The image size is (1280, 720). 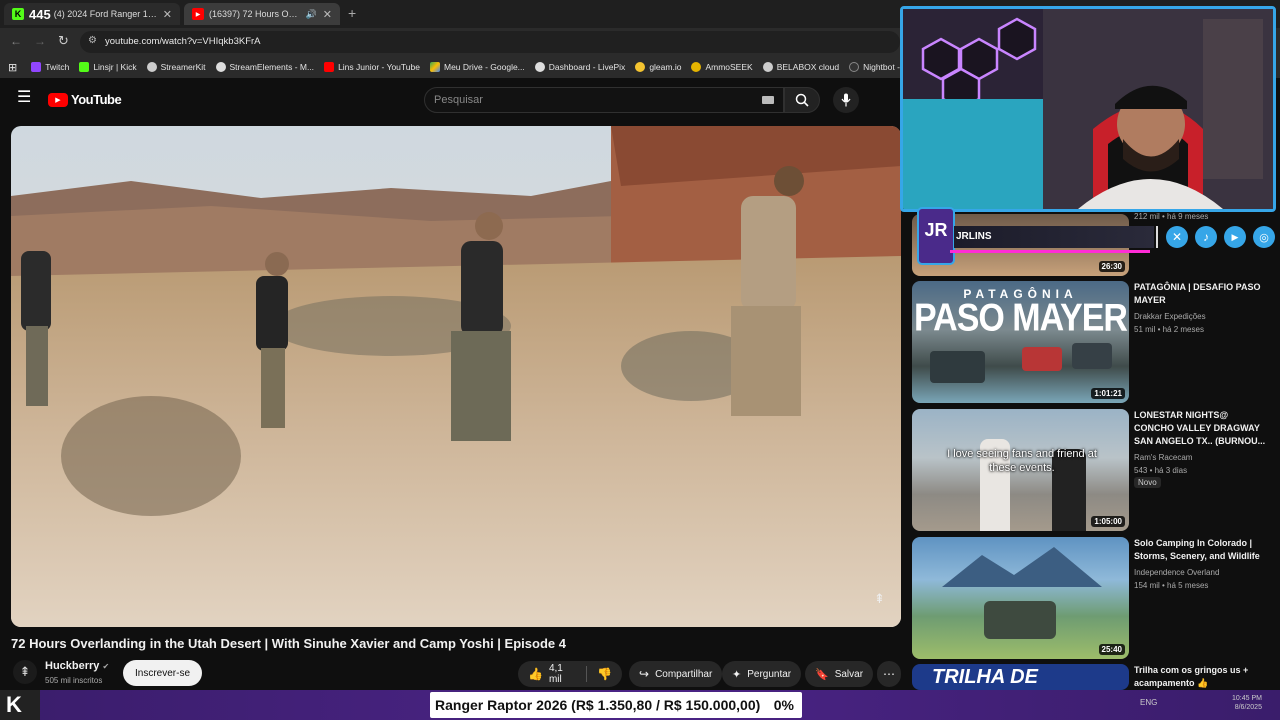 What do you see at coordinates (658, 67) in the screenshot?
I see `bookmark-gleam: gleam.io` at bounding box center [658, 67].